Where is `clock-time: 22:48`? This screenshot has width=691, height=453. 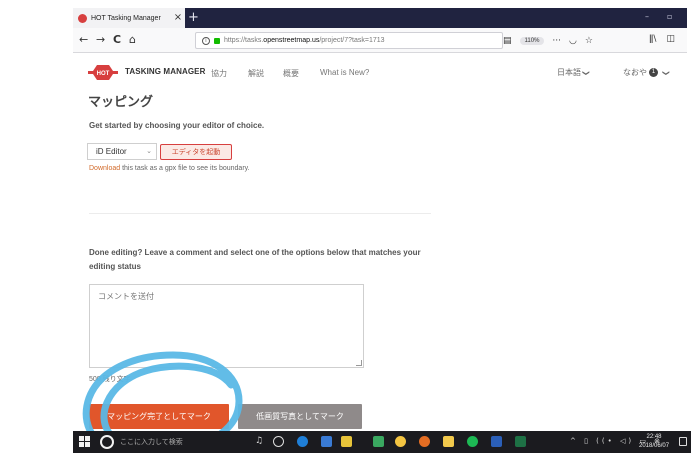
clock-time: 22:48 is located at coordinates (654, 437).